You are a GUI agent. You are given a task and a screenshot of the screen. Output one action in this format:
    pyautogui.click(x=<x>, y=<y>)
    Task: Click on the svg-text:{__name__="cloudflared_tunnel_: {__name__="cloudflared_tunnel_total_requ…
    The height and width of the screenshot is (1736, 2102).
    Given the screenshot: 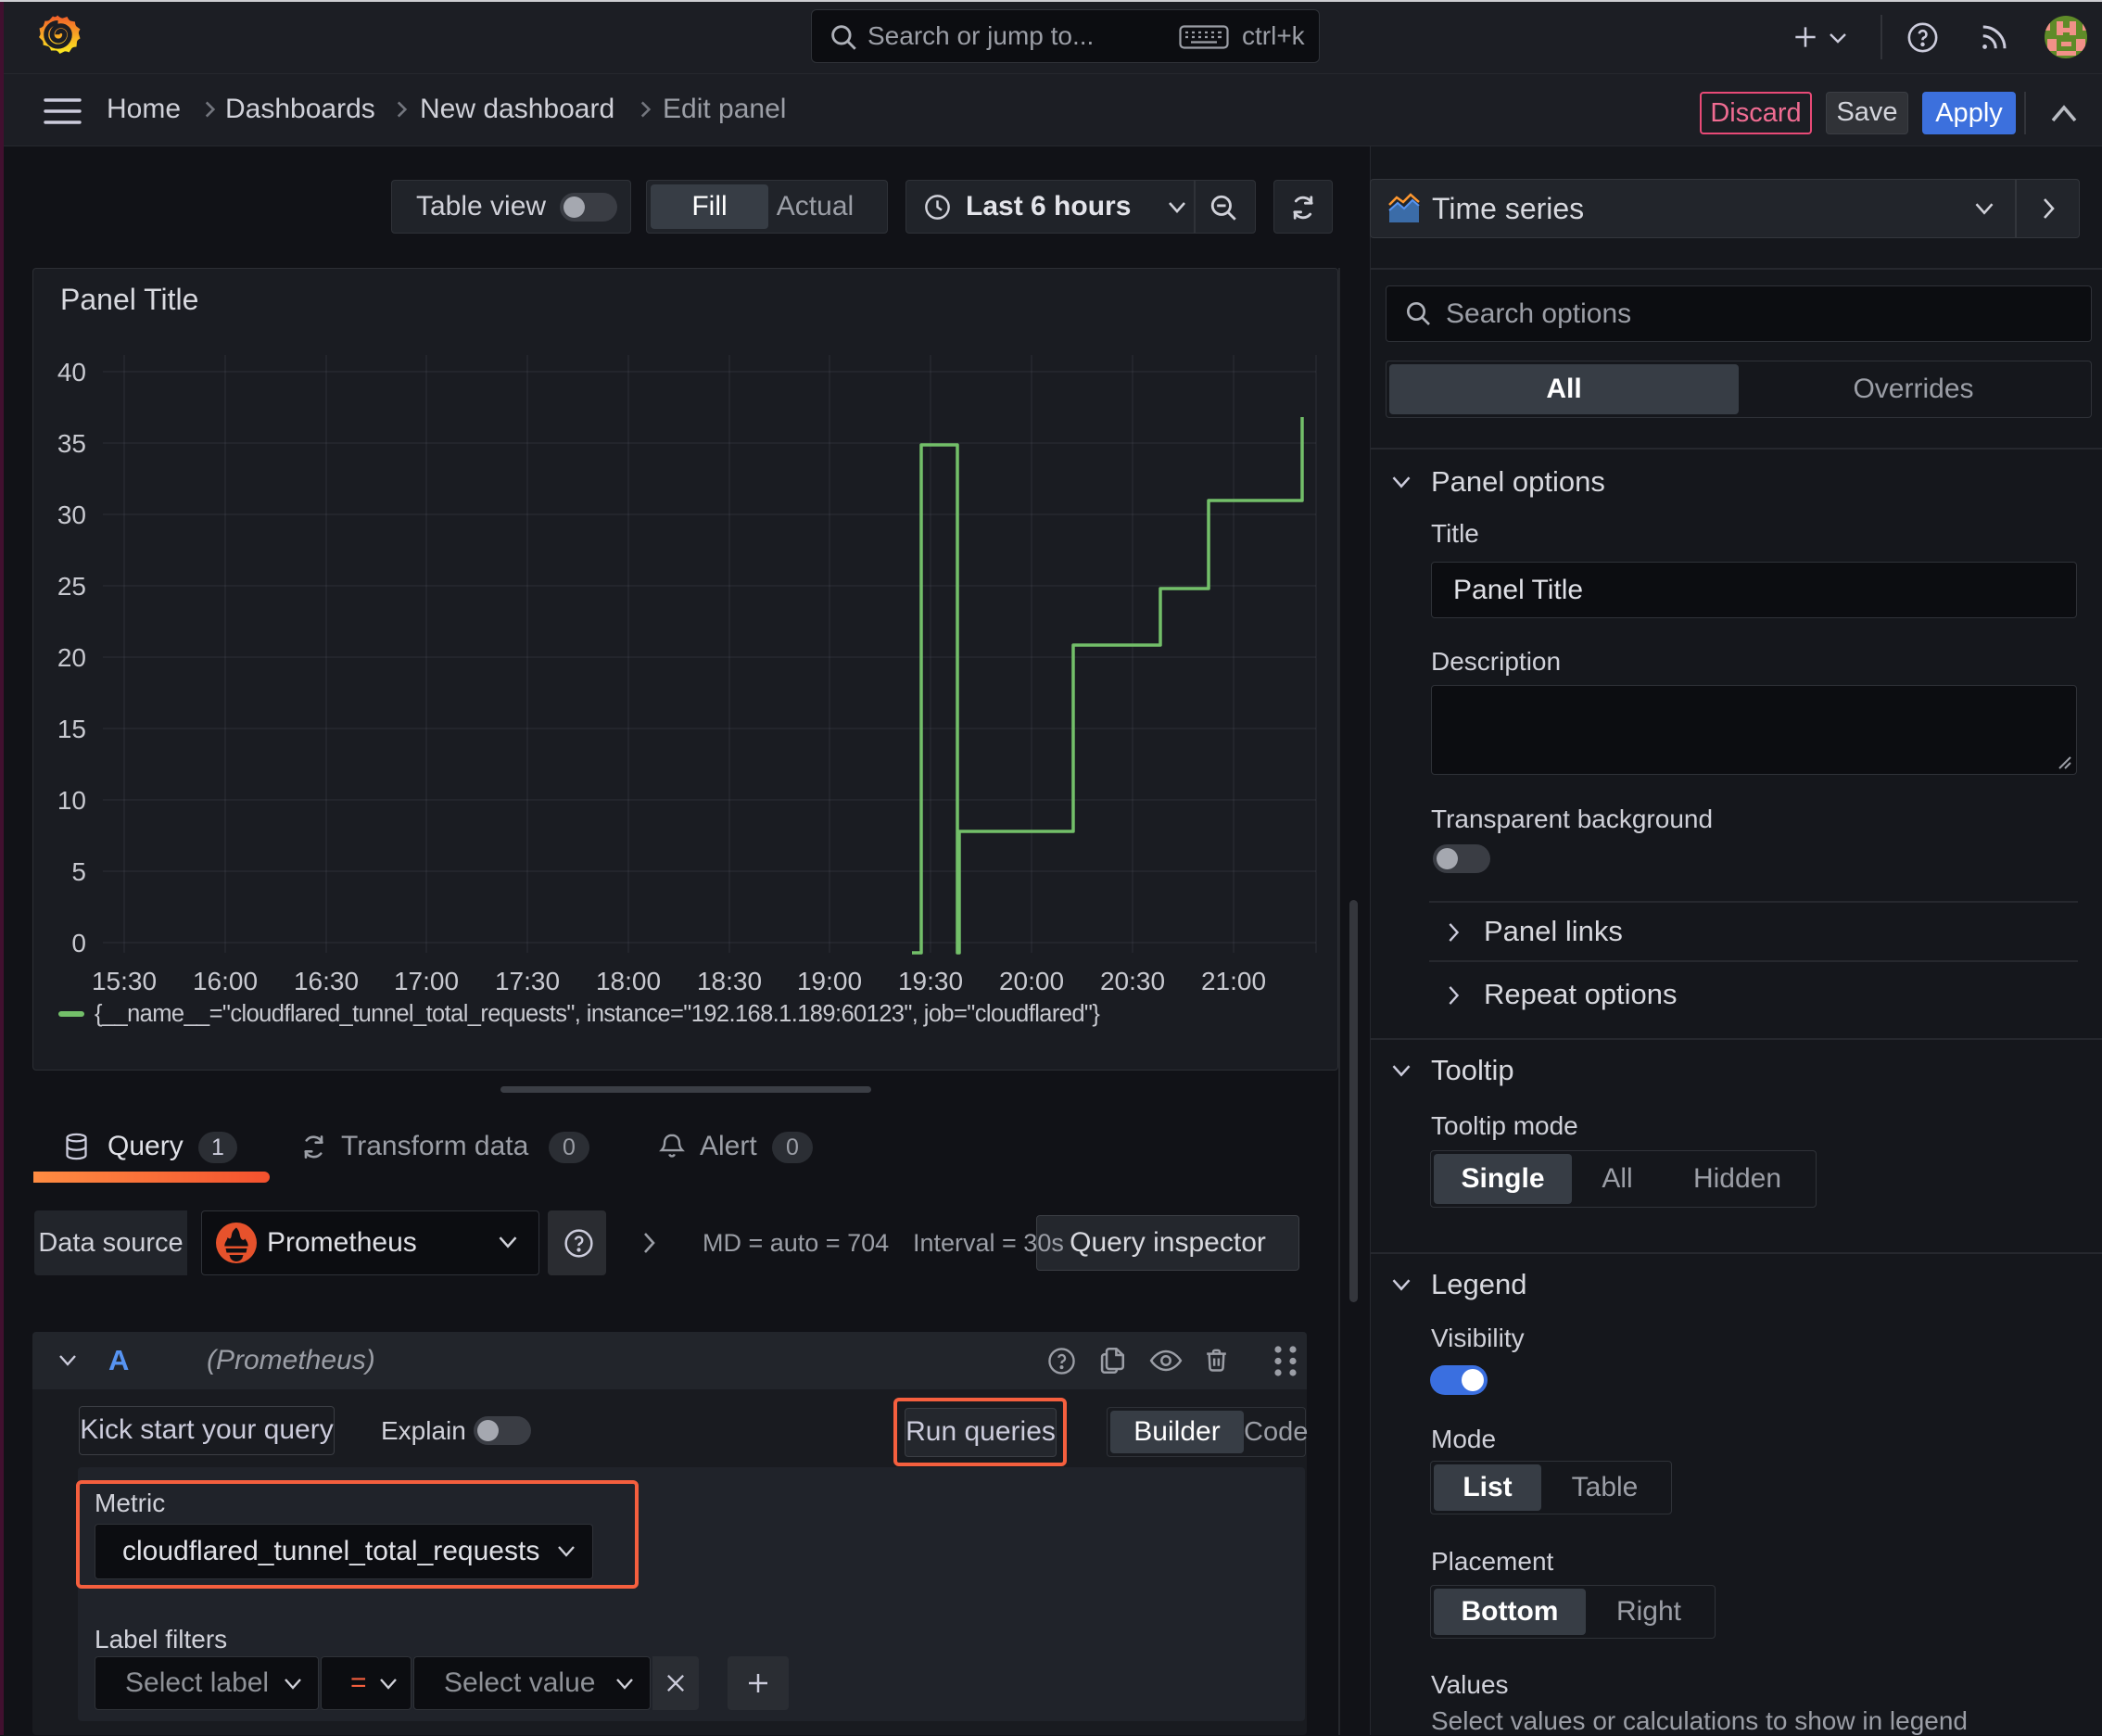 What is the action you would take?
    pyautogui.click(x=597, y=1014)
    